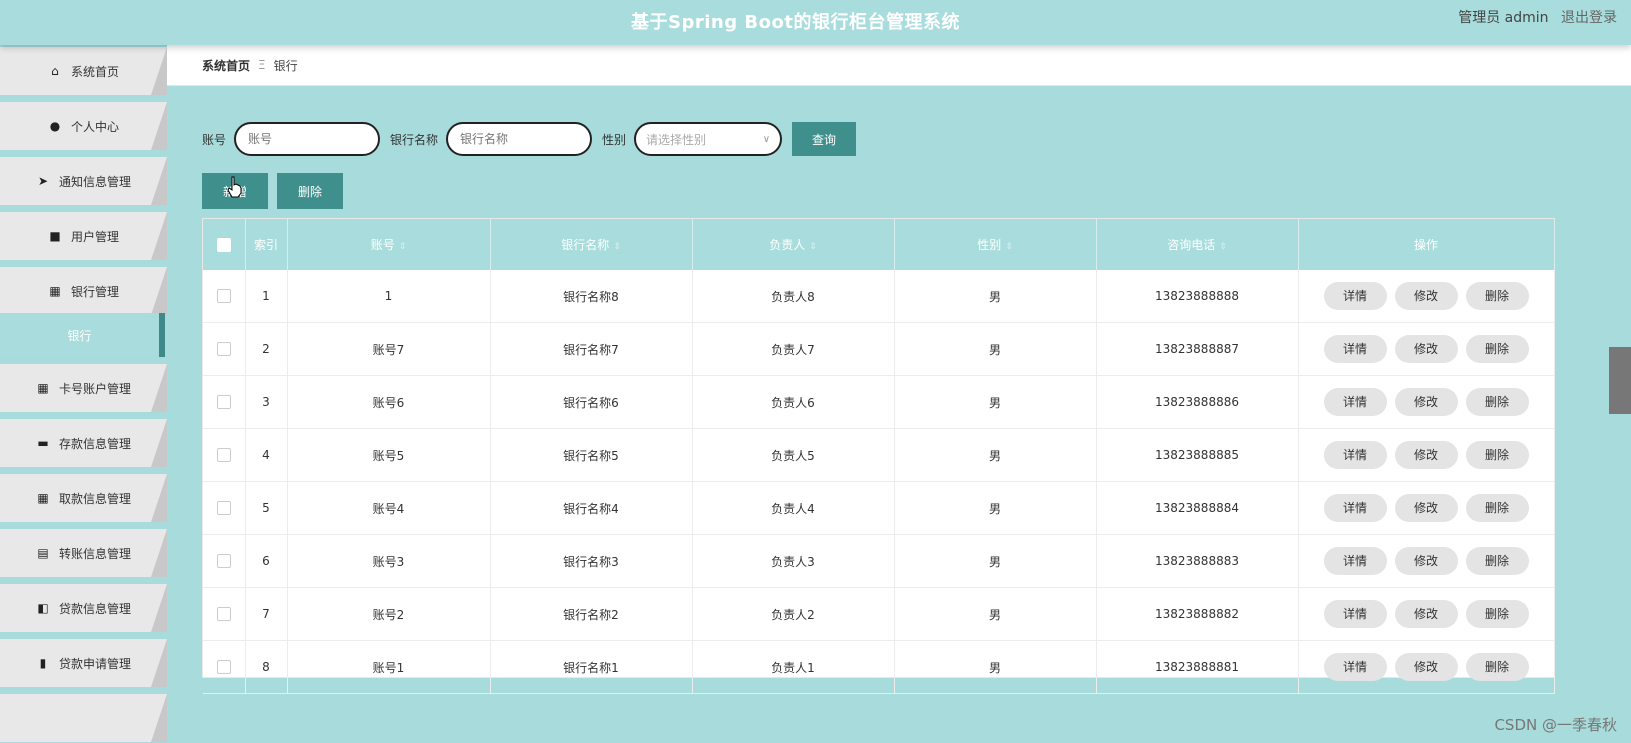 The width and height of the screenshot is (1631, 743). Describe the element at coordinates (285, 65) in the screenshot. I see `breadcrumb-current: 银行` at that location.